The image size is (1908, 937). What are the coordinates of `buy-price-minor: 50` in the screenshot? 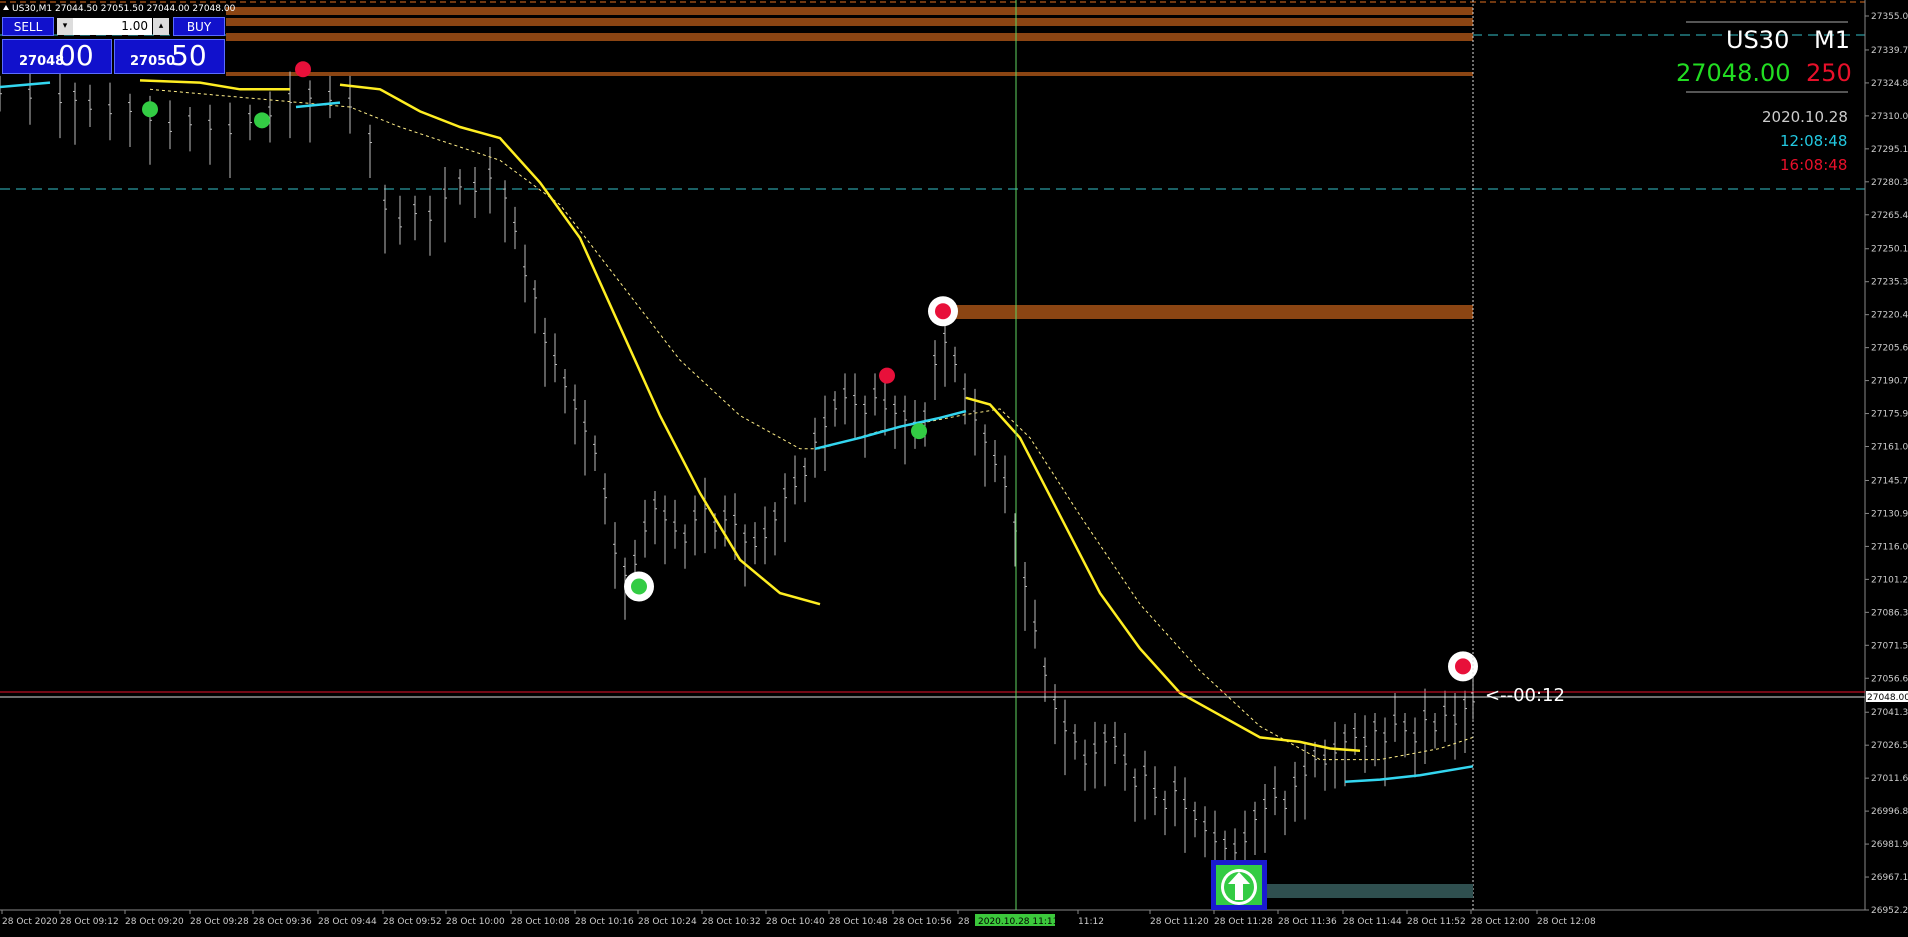 It's located at (189, 55).